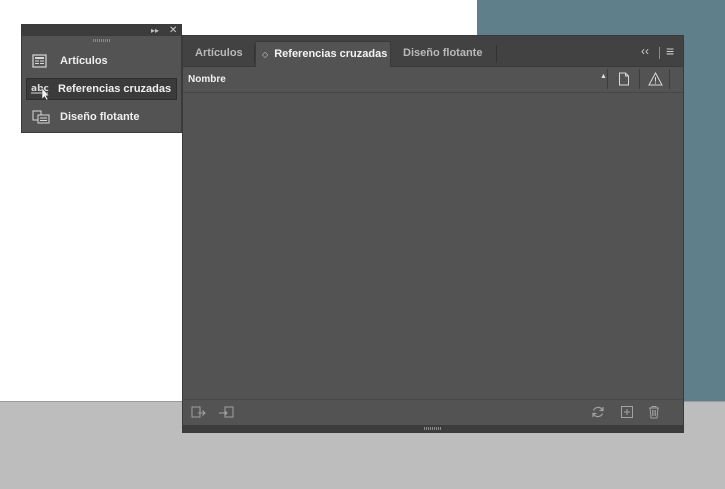 This screenshot has height=489, width=725. Describe the element at coordinates (598, 414) in the screenshot. I see `refresh-icon` at that location.